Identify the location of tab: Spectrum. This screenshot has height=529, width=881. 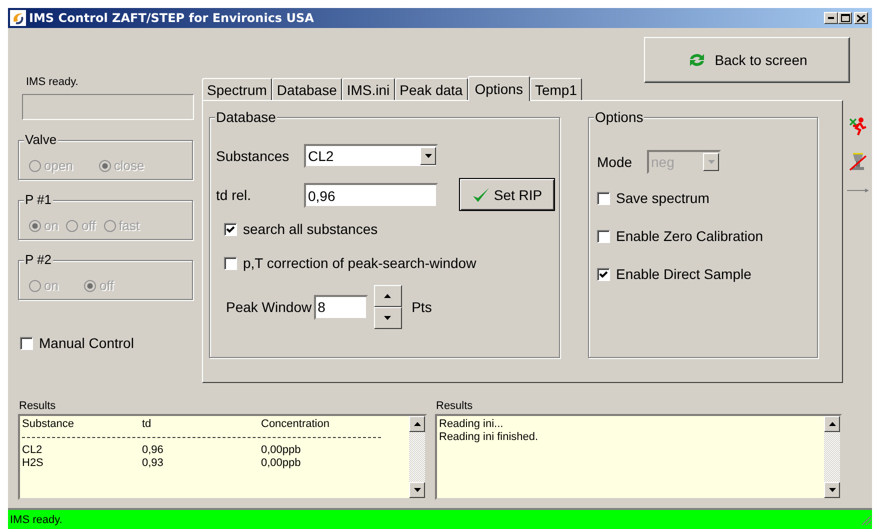
(237, 89).